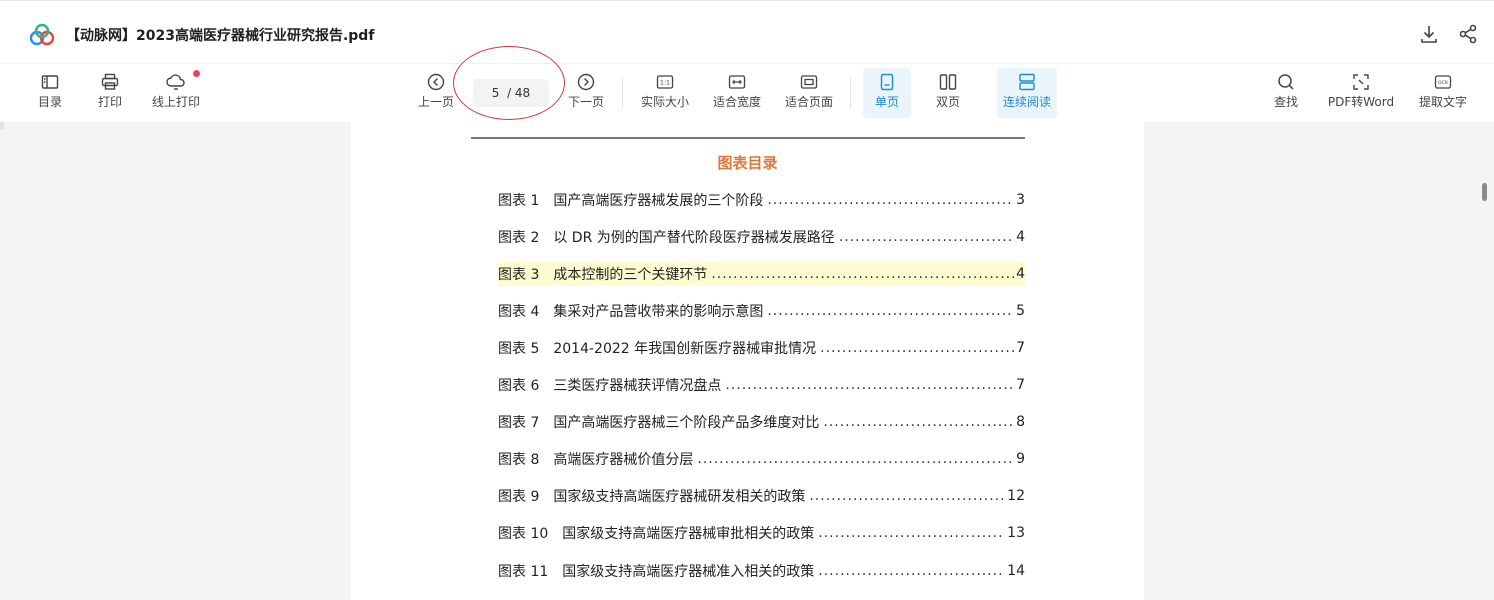 Image resolution: width=1494 pixels, height=600 pixels. I want to click on online-print-label: 线上打印, so click(175, 102).